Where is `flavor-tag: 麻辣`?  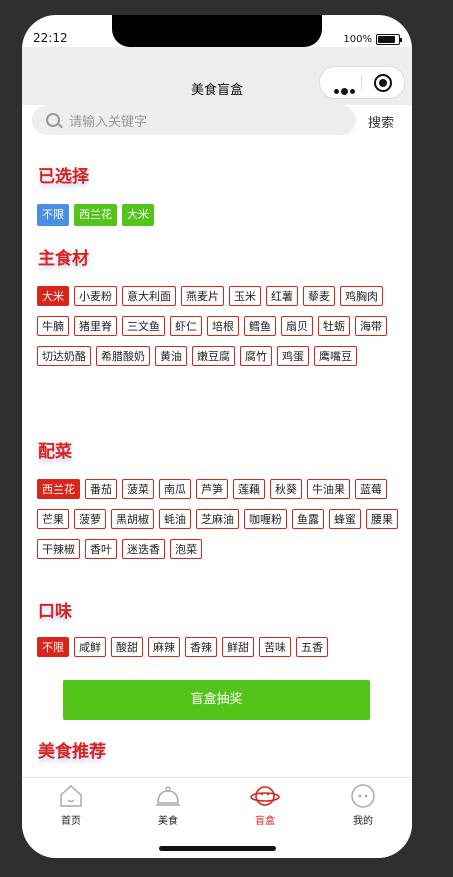
flavor-tag: 麻辣 is located at coordinates (164, 647).